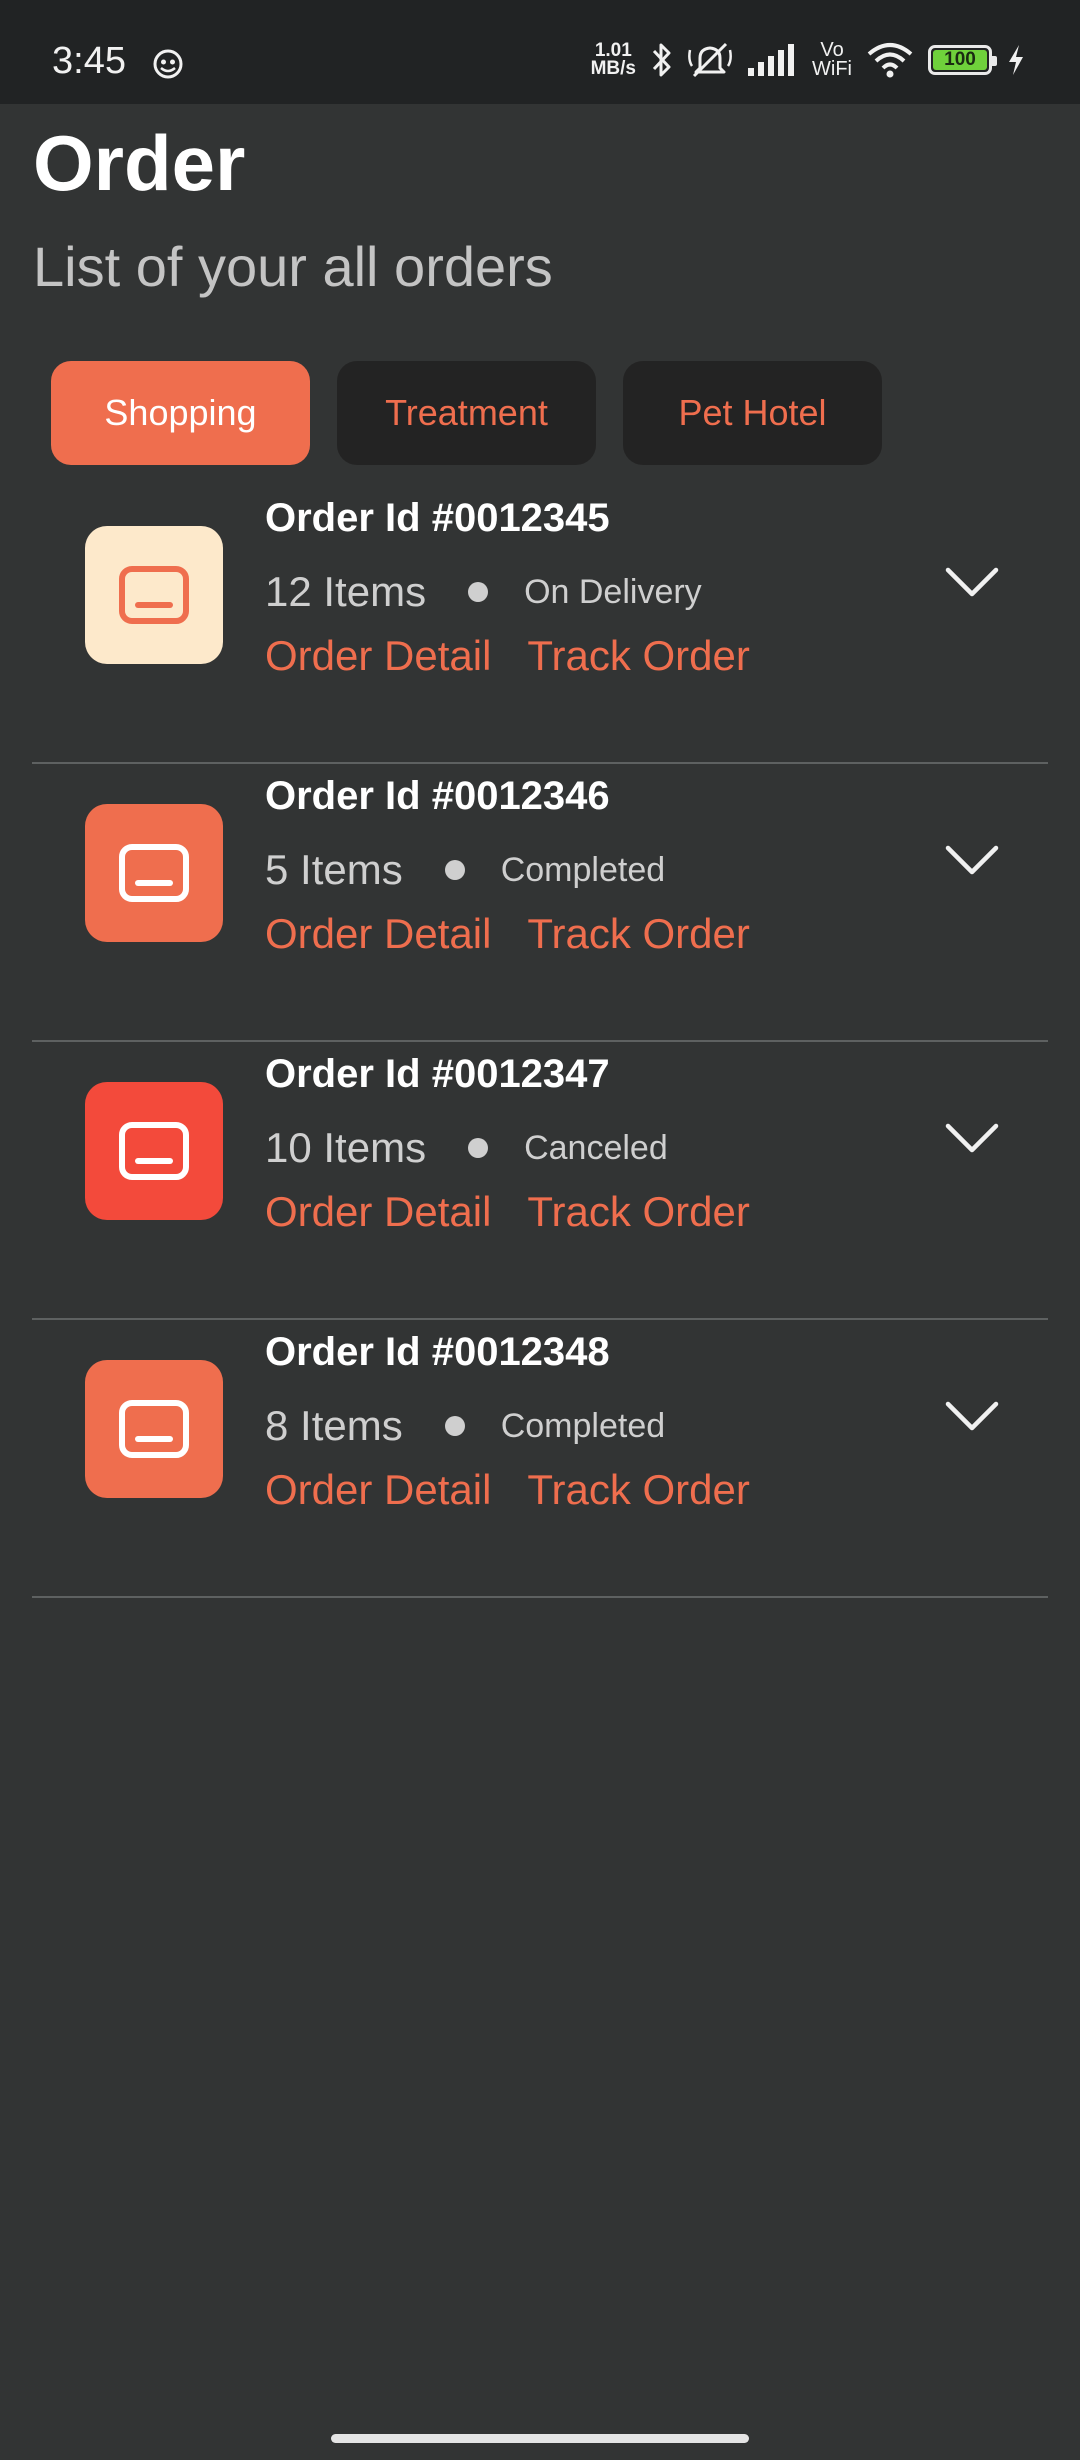  Describe the element at coordinates (710, 60) in the screenshot. I see `silent-mode-icon` at that location.